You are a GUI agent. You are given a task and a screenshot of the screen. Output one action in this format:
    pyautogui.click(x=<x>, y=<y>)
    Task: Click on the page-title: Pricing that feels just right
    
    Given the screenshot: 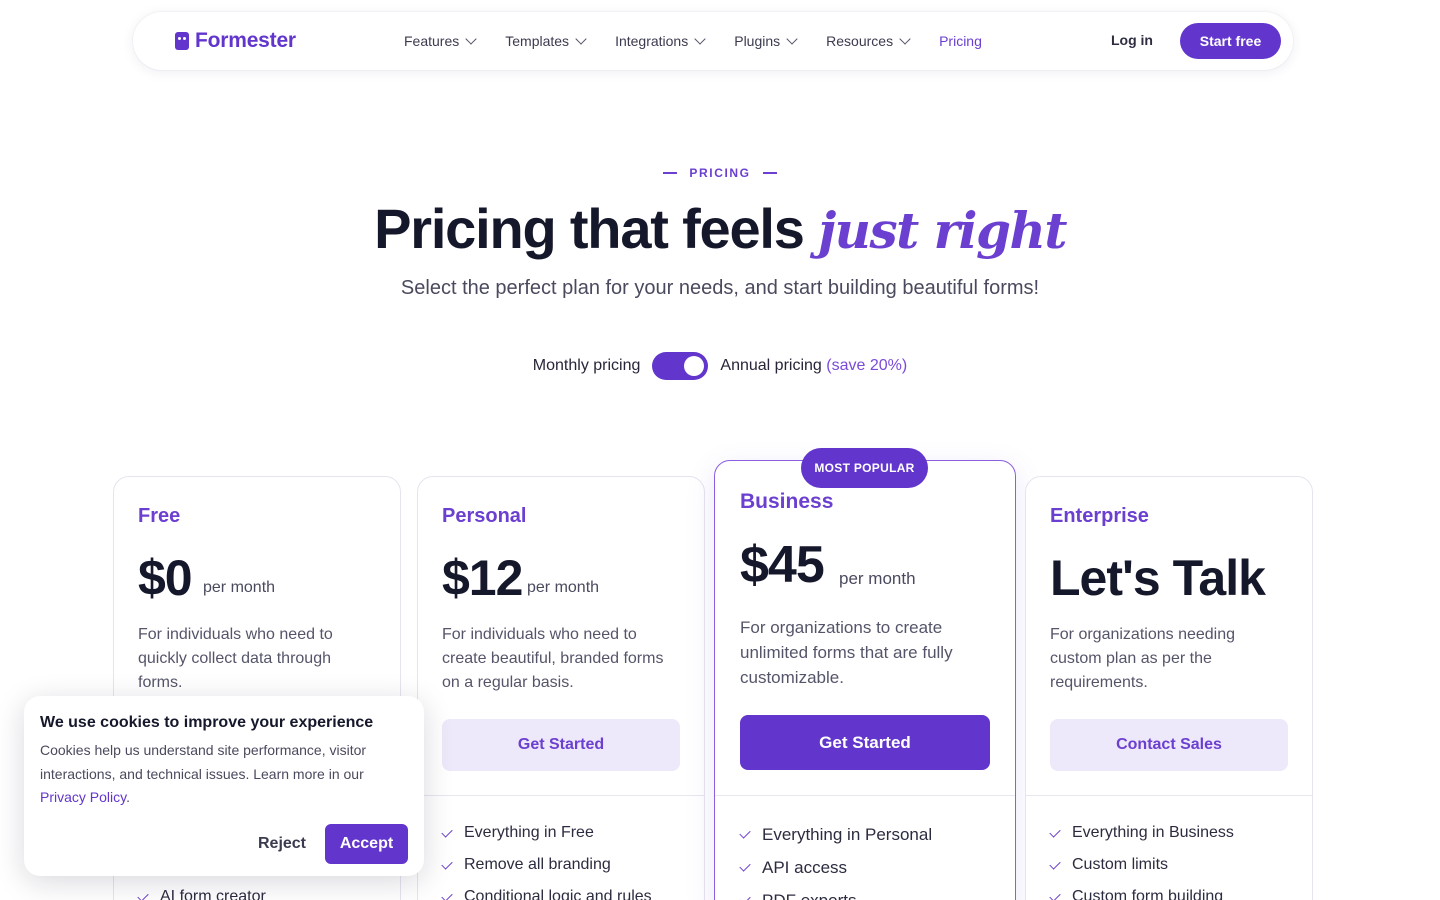 What is the action you would take?
    pyautogui.click(x=720, y=228)
    